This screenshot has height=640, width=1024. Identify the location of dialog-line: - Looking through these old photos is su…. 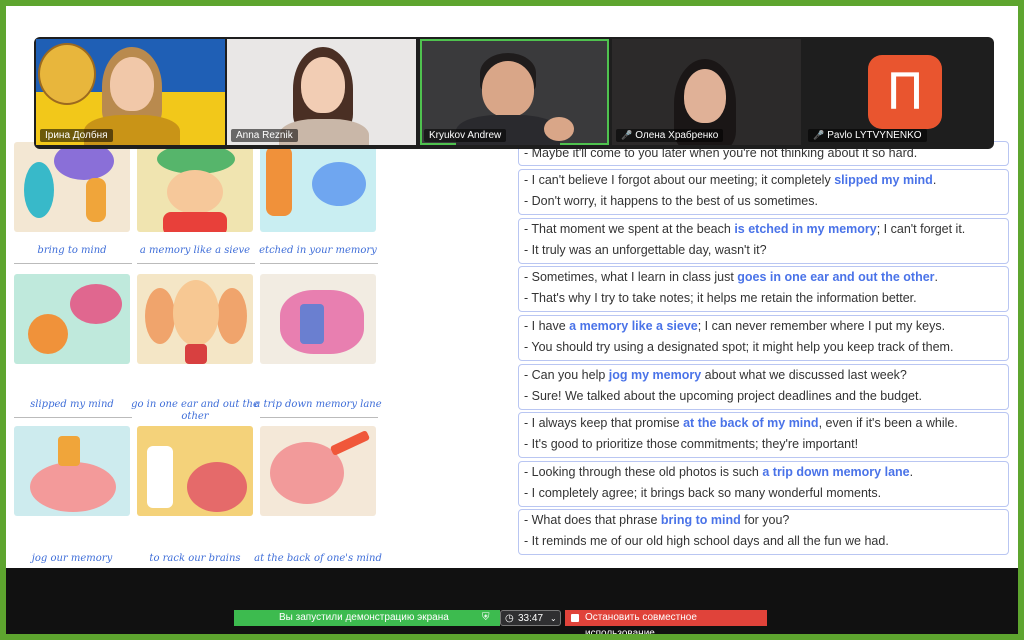
(719, 472).